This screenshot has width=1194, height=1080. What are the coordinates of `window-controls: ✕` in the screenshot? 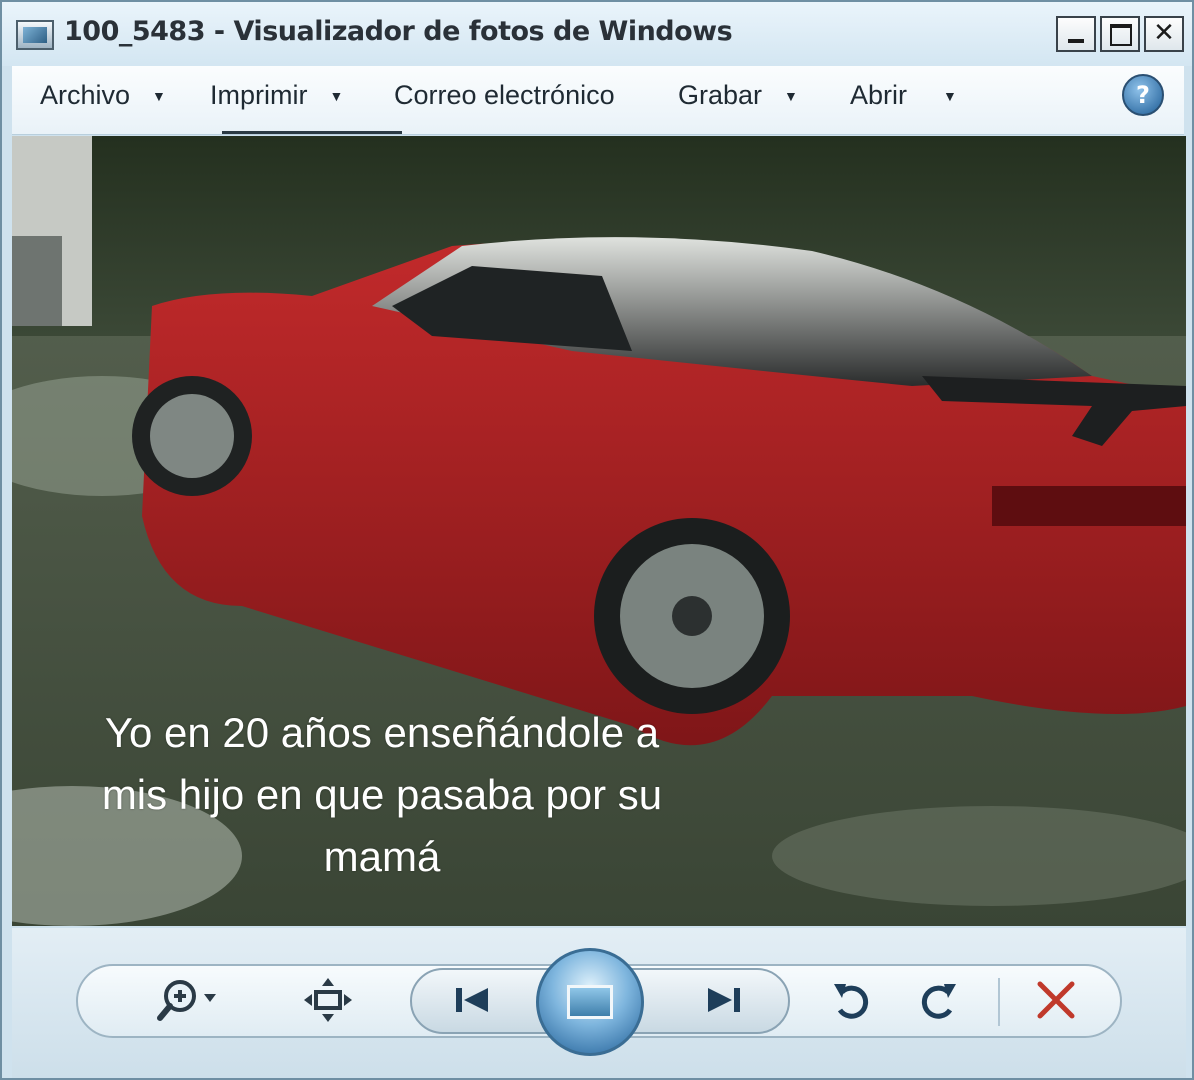 It's located at (1120, 34).